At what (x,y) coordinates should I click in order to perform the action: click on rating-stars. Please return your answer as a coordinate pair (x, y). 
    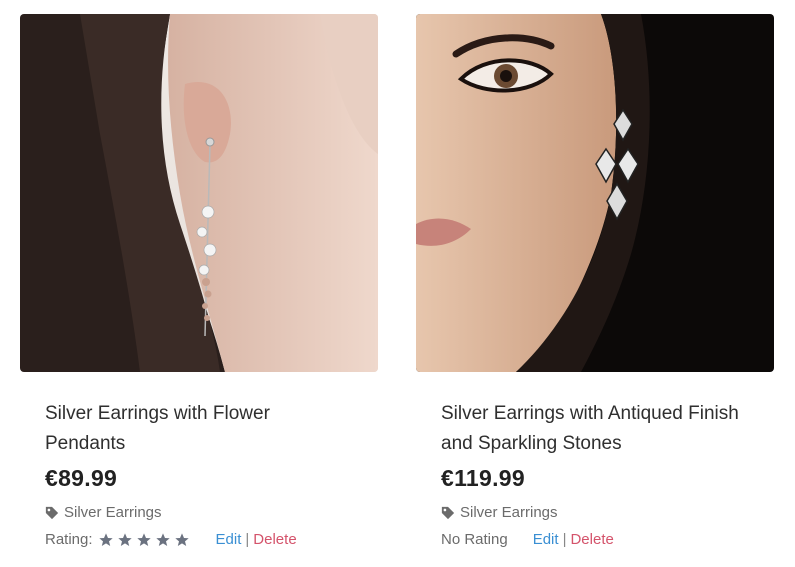
    Looking at the image, I should click on (144, 540).